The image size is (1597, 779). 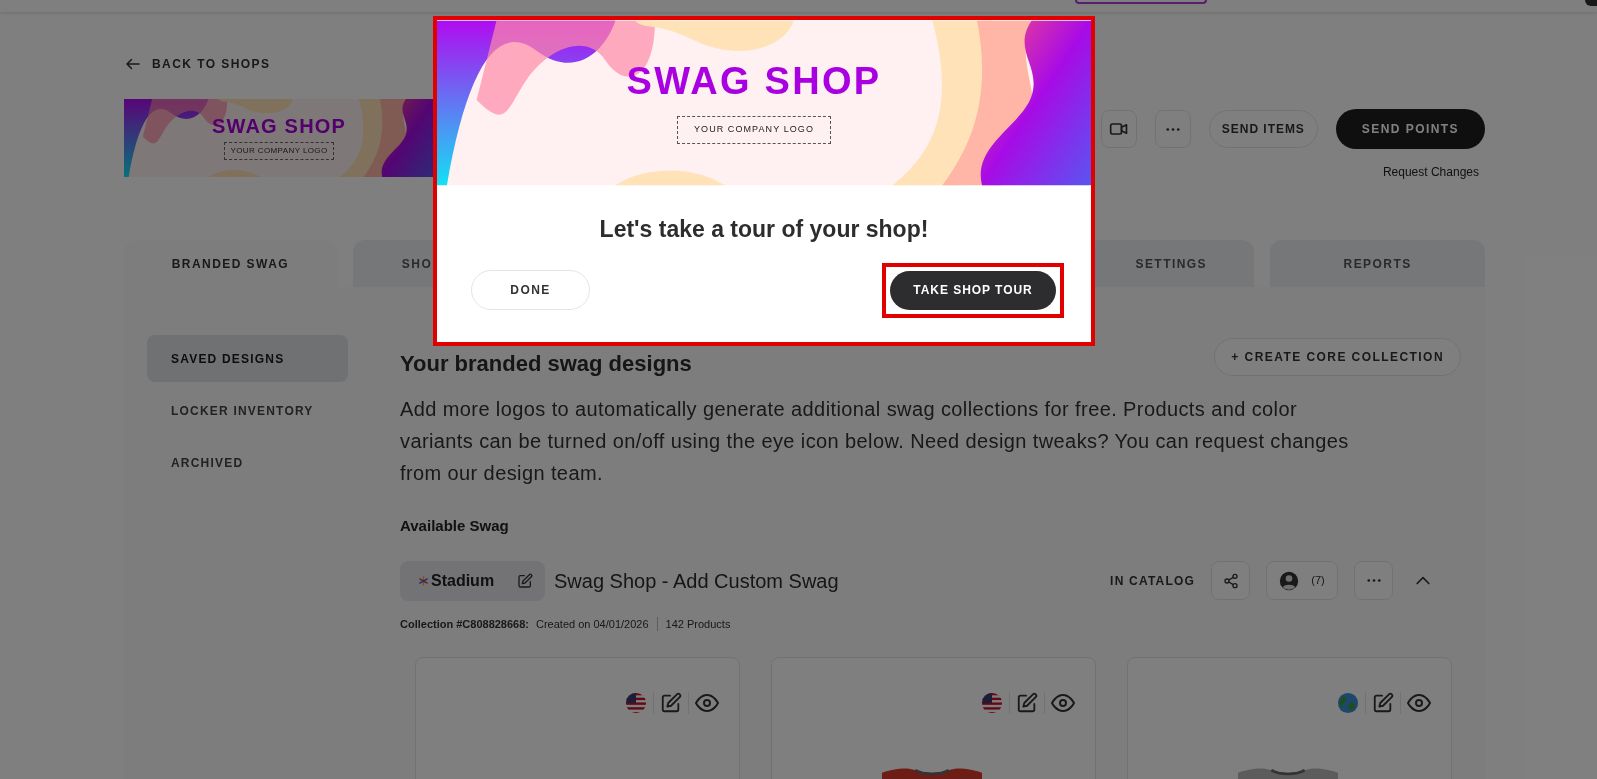 I want to click on created-date: Created on 04/01/2026, so click(x=592, y=624).